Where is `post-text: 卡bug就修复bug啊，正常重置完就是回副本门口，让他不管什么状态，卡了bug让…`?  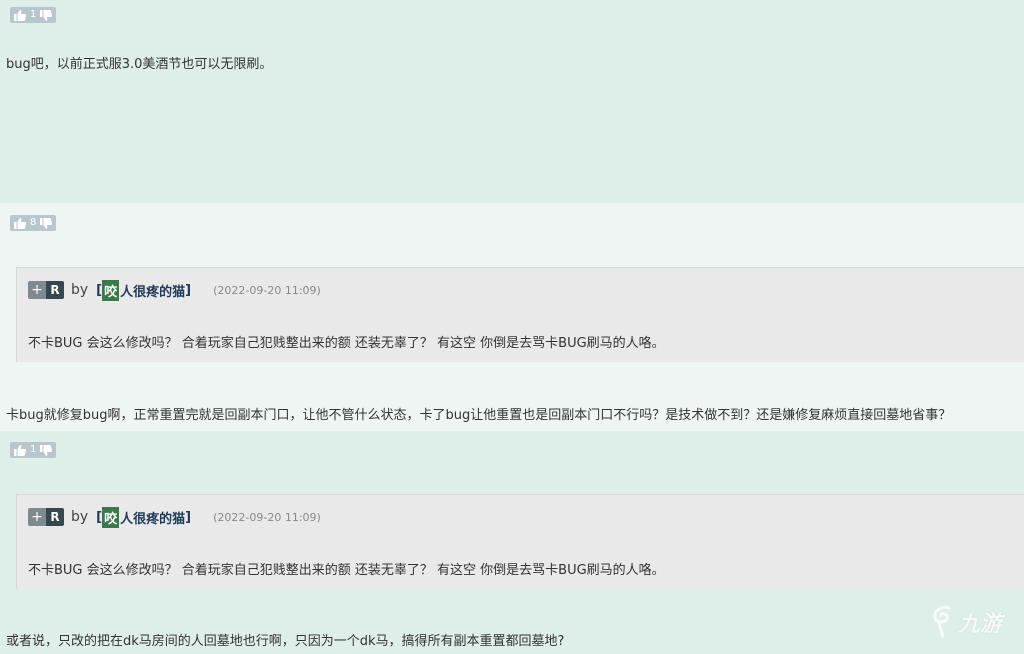 post-text: 卡bug就修复bug啊，正常重置完就是回副本门口，让他不管什么状态，卡了bug让… is located at coordinates (479, 415).